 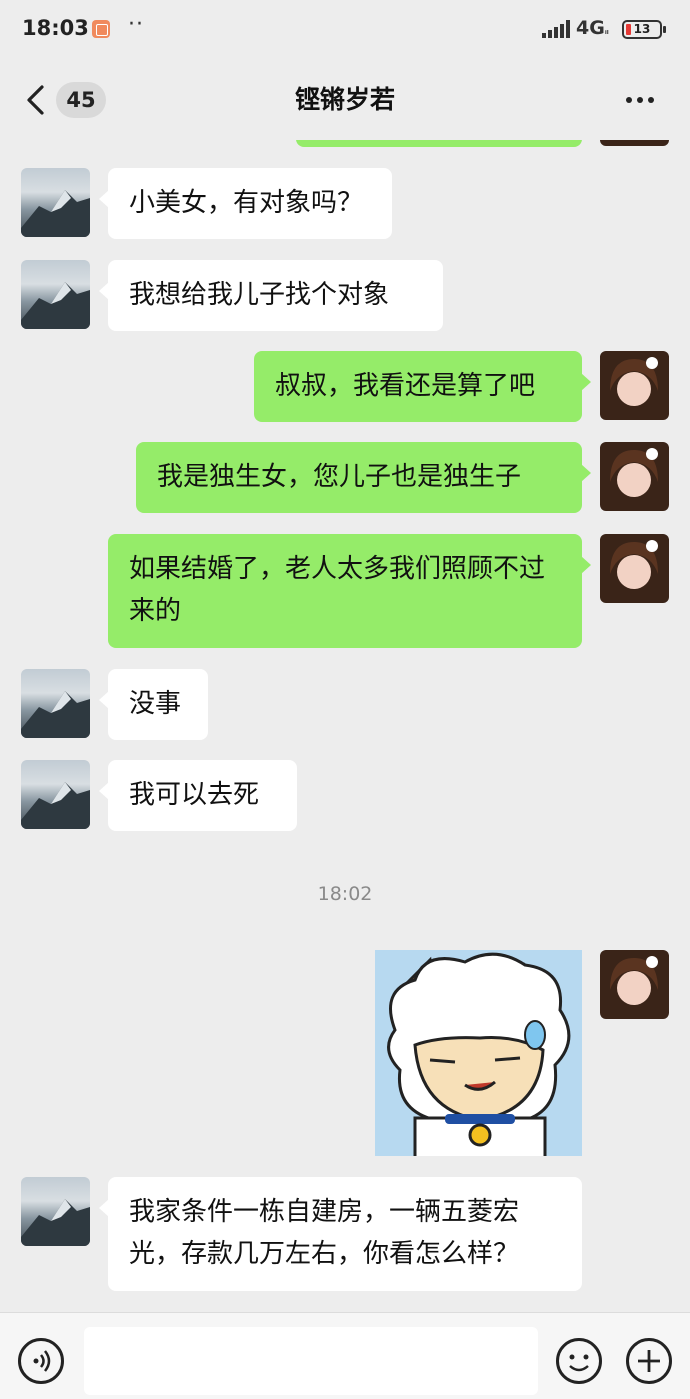 I want to click on message-text: 叔叔，我看还是算了吧, so click(x=405, y=386).